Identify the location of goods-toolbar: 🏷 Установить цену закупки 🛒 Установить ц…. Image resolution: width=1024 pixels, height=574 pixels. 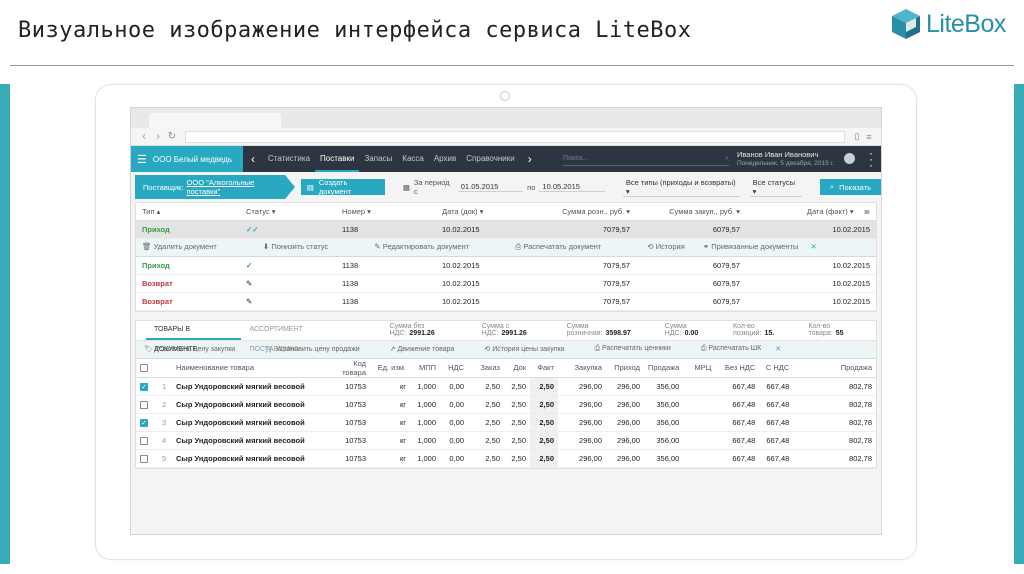
(506, 349).